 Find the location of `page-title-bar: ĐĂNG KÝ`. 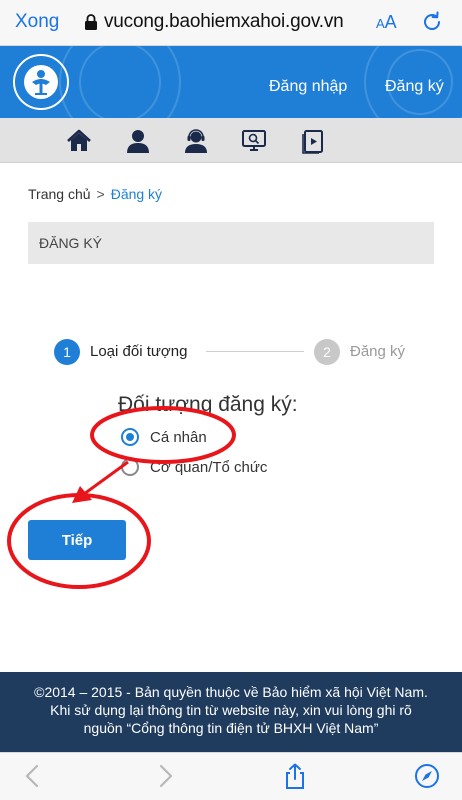

page-title-bar: ĐĂNG KÝ is located at coordinates (231, 243).